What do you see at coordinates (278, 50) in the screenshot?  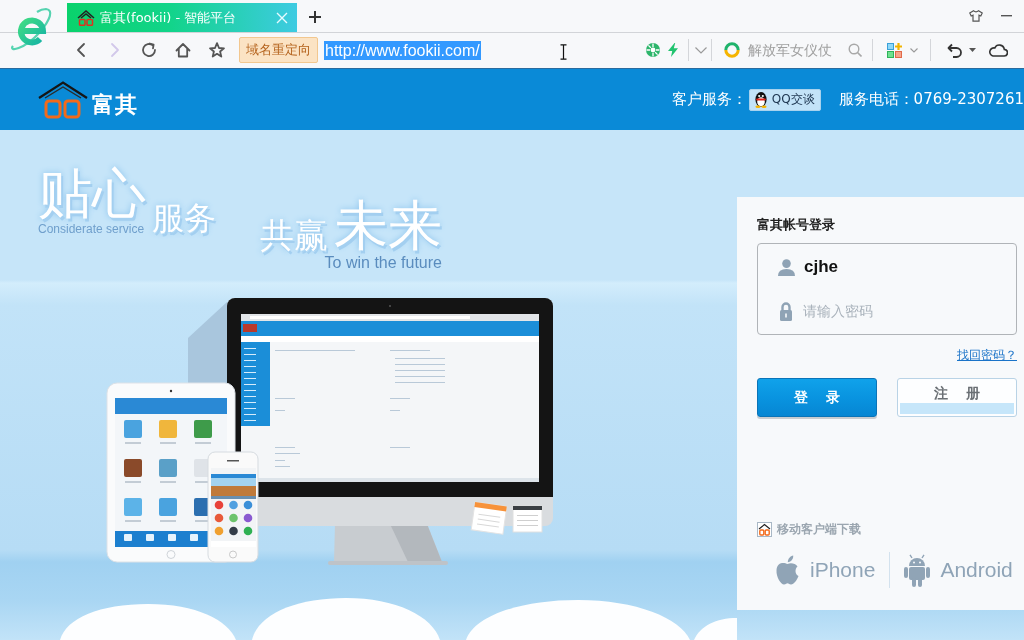 I see `redirect-tag: 域名重定向` at bounding box center [278, 50].